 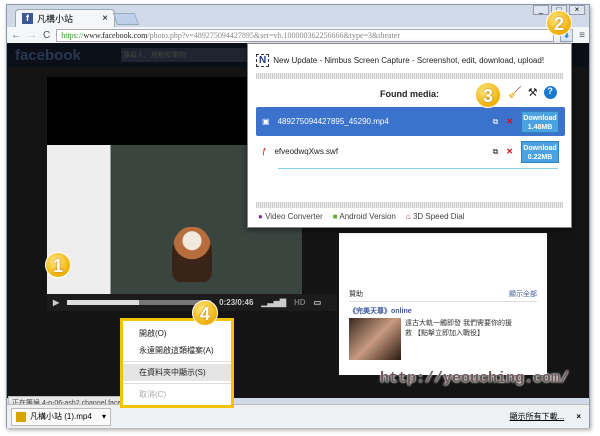 What do you see at coordinates (177, 372) in the screenshot?
I see `menu-item-show-in-folder: 在資料夾中顯示(S)` at bounding box center [177, 372].